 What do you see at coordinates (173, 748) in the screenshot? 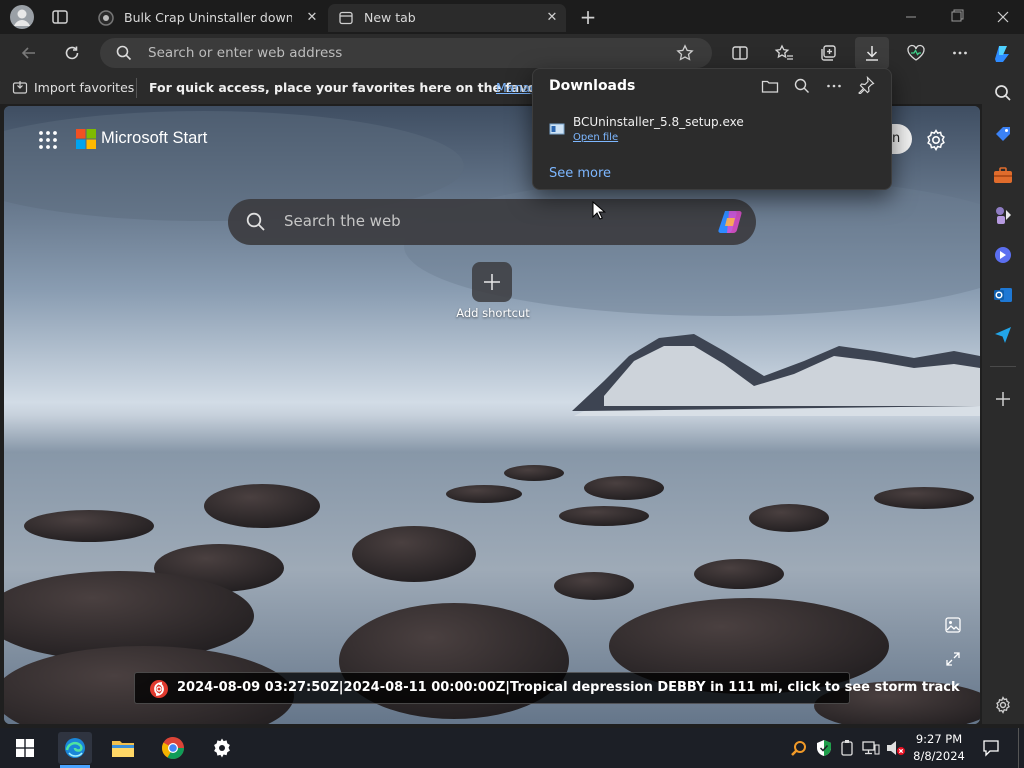
I see `taskbar-chrome-icon` at bounding box center [173, 748].